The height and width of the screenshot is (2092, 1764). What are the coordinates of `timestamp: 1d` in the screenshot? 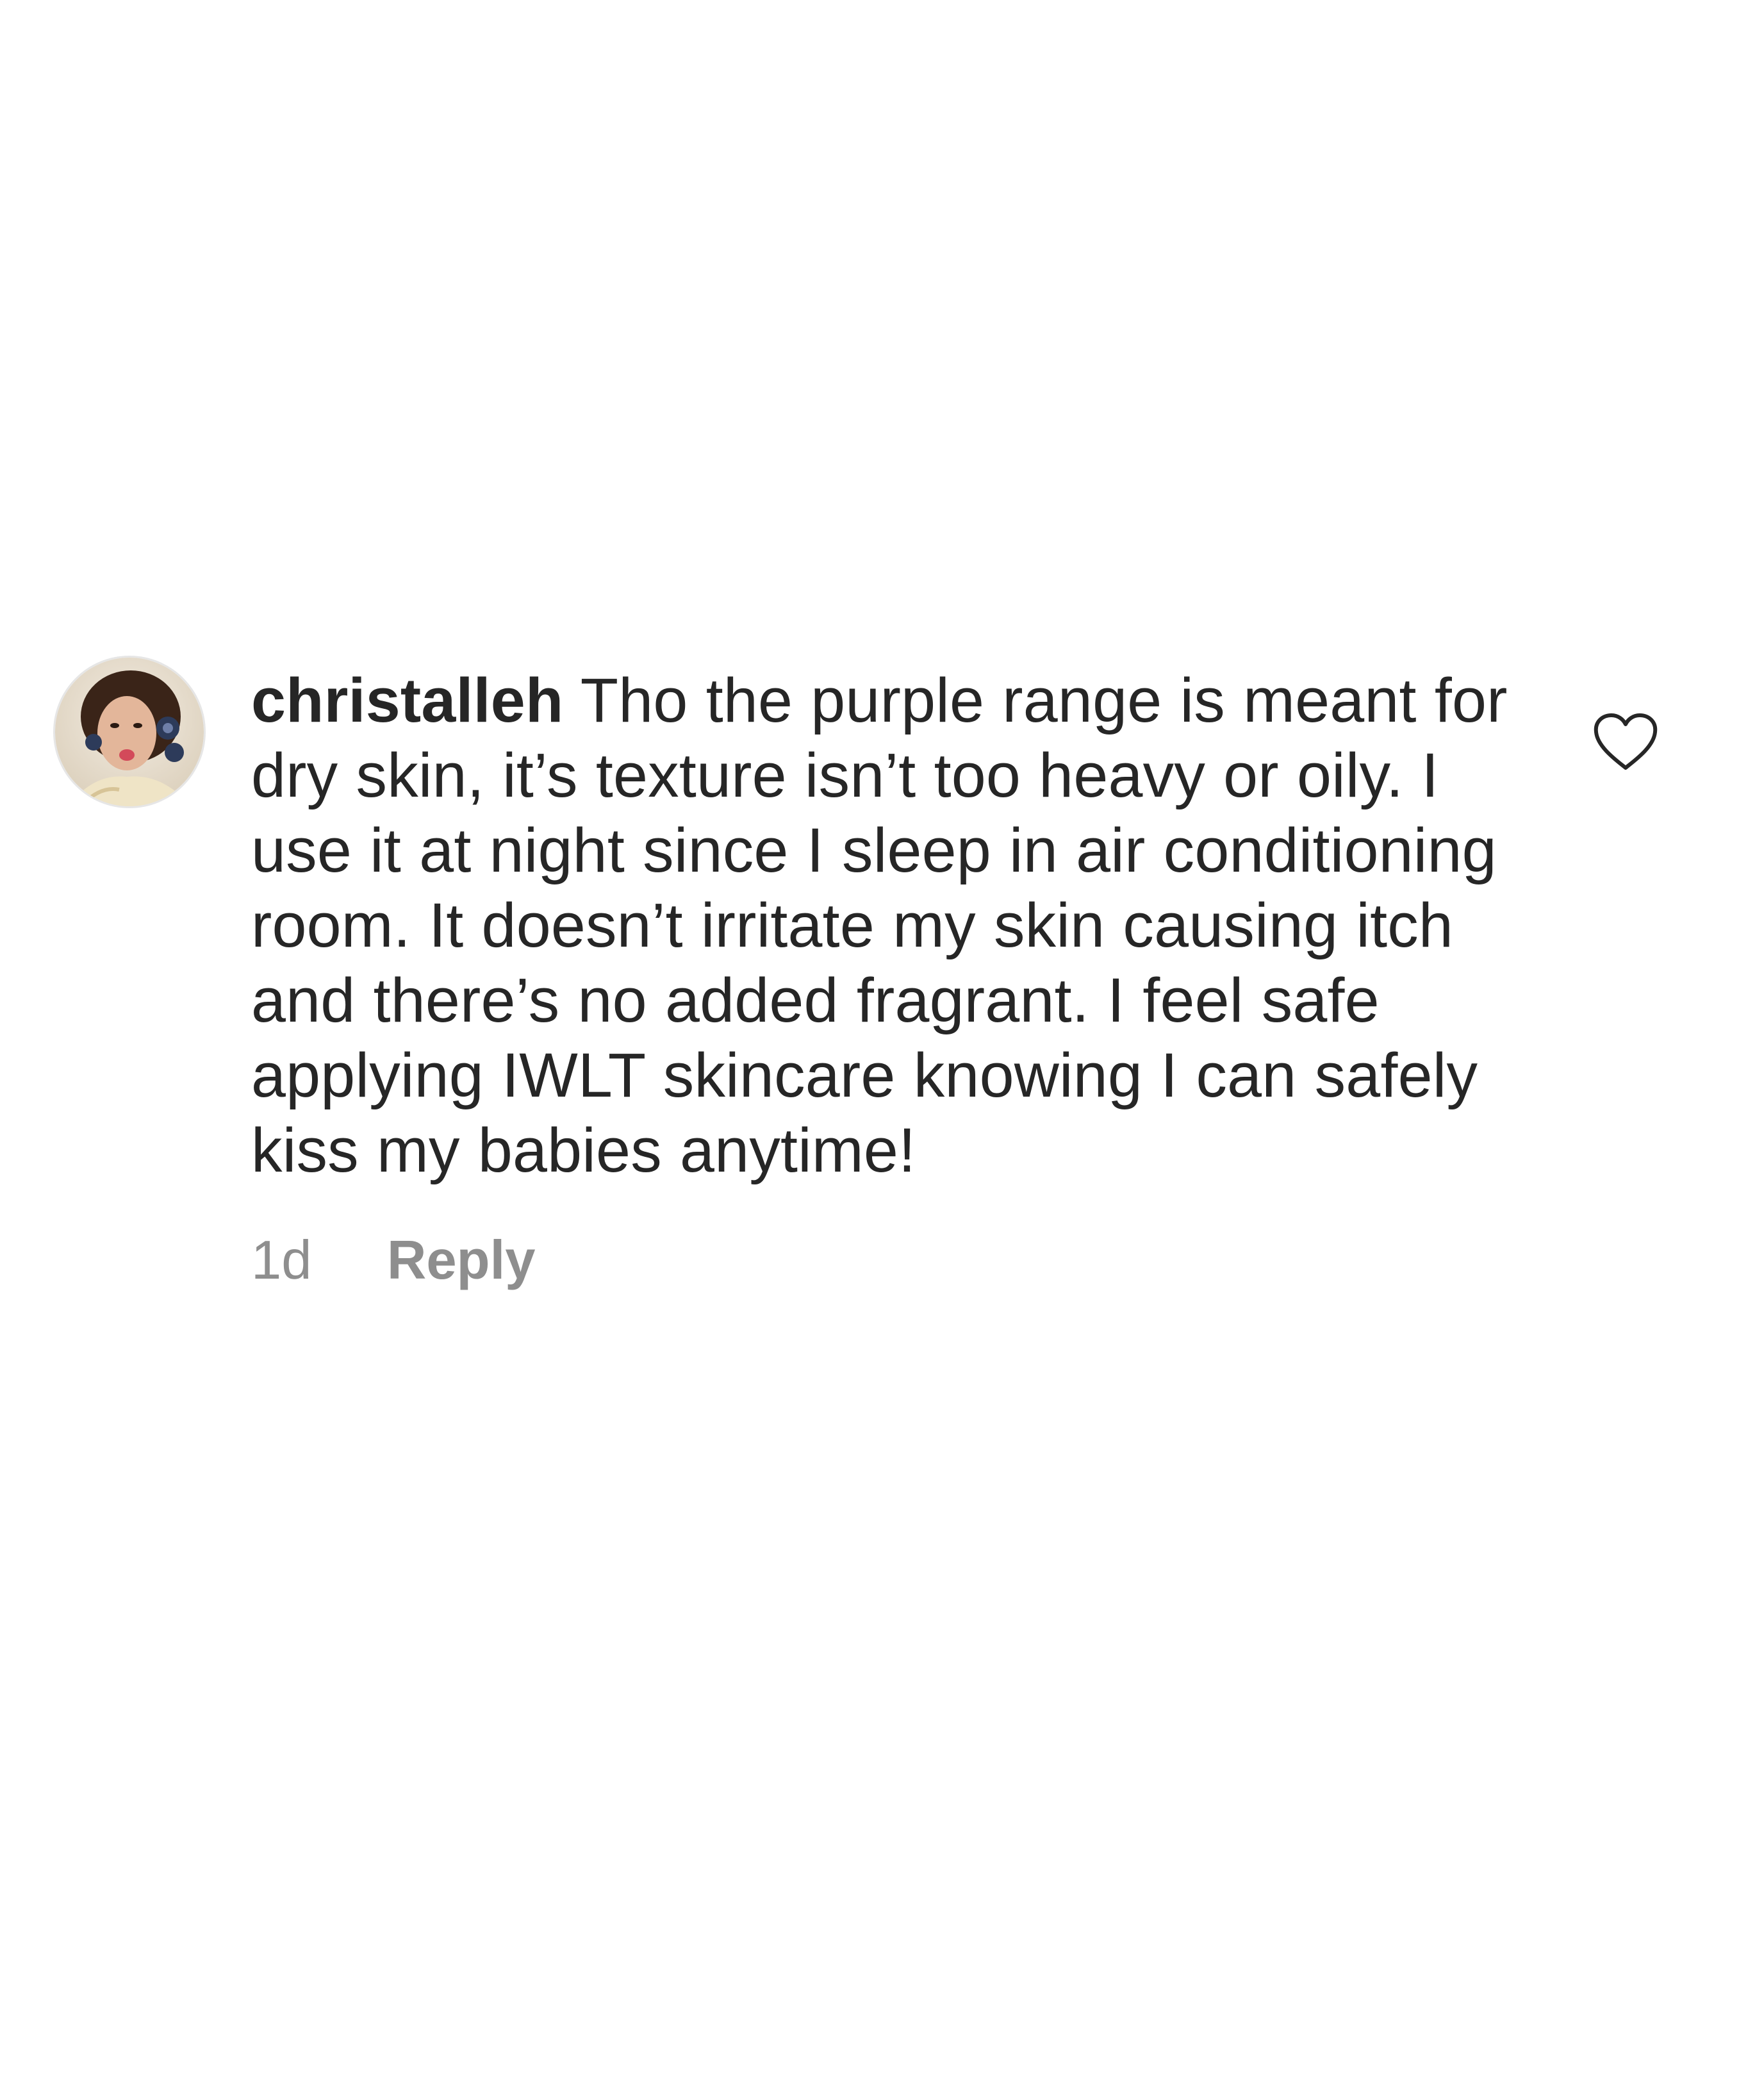 It's located at (281, 1261).